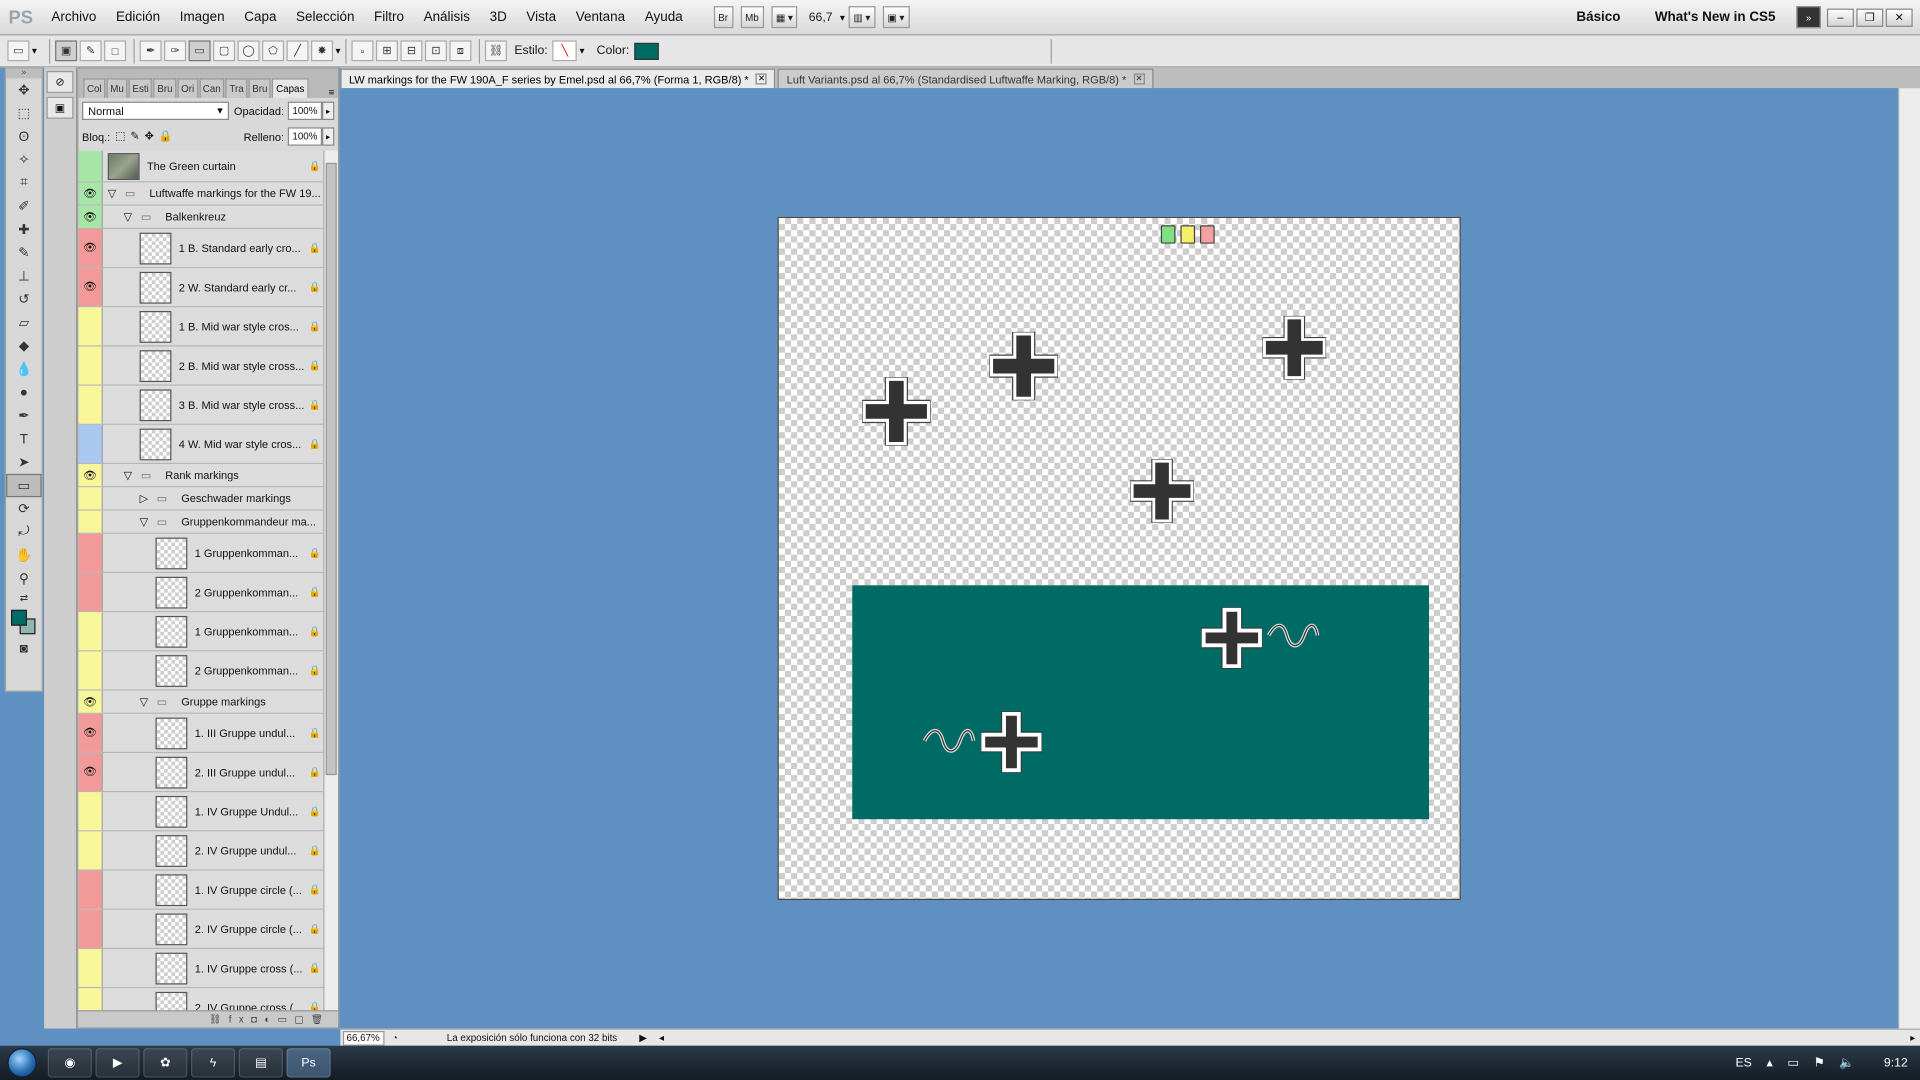 Image resolution: width=1920 pixels, height=1080 pixels. What do you see at coordinates (240, 1019) in the screenshot?
I see `fx-icon: fx` at bounding box center [240, 1019].